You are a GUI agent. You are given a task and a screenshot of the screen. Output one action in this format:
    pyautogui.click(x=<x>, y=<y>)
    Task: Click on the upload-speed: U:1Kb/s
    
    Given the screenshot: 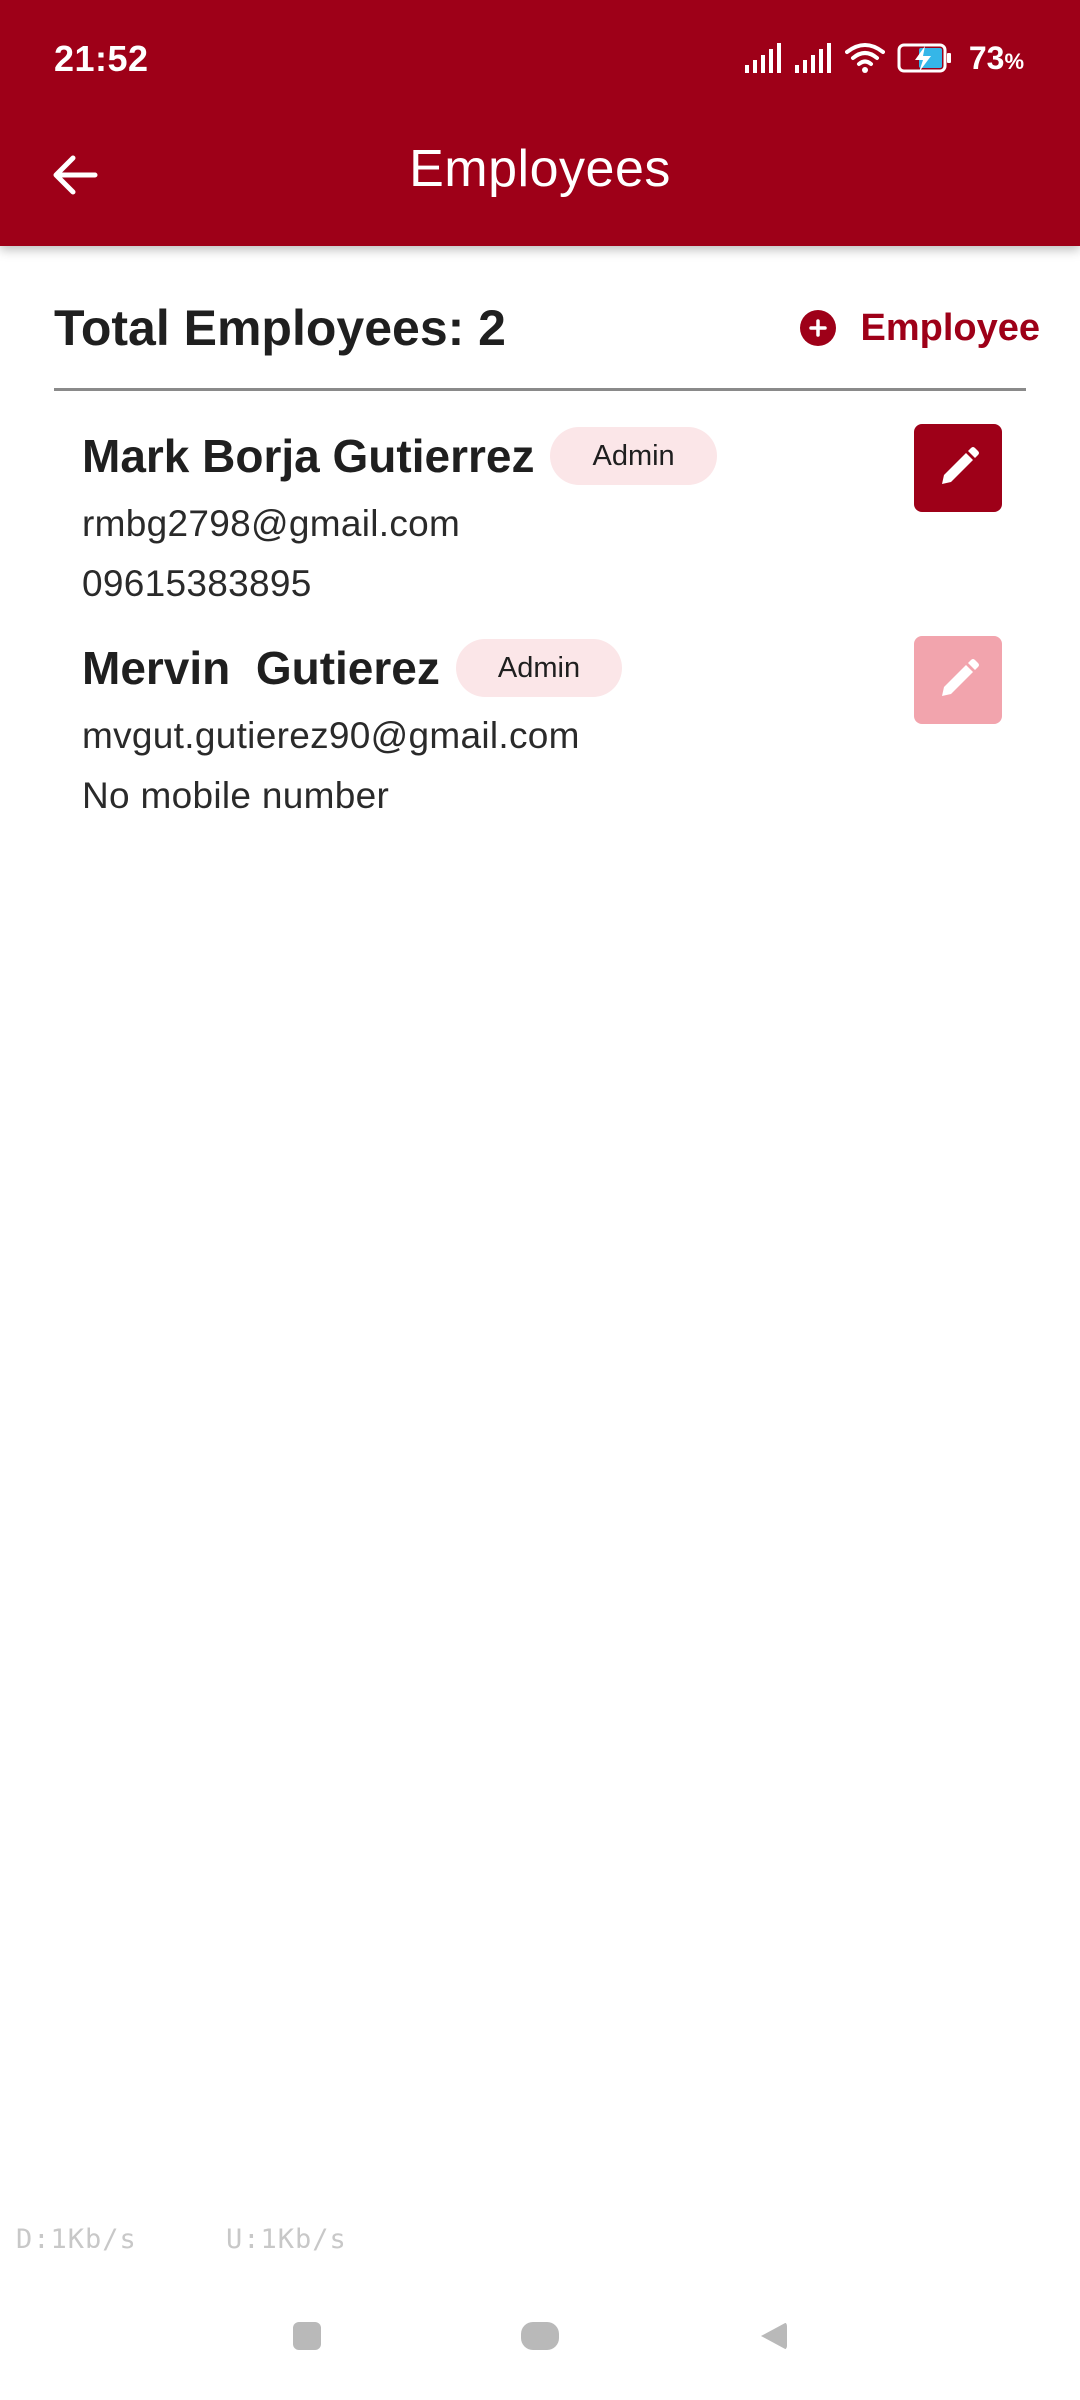 What is the action you would take?
    pyautogui.click(x=286, y=2239)
    